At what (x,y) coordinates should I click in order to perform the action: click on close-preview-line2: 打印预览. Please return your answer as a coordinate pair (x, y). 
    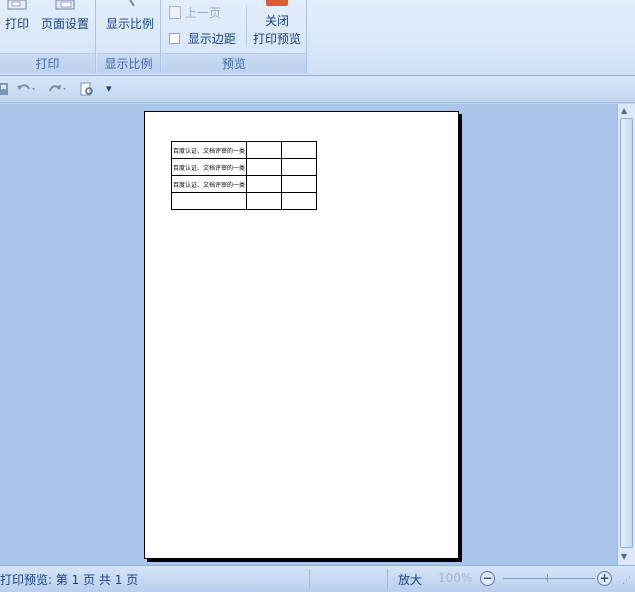
    Looking at the image, I should click on (276, 39).